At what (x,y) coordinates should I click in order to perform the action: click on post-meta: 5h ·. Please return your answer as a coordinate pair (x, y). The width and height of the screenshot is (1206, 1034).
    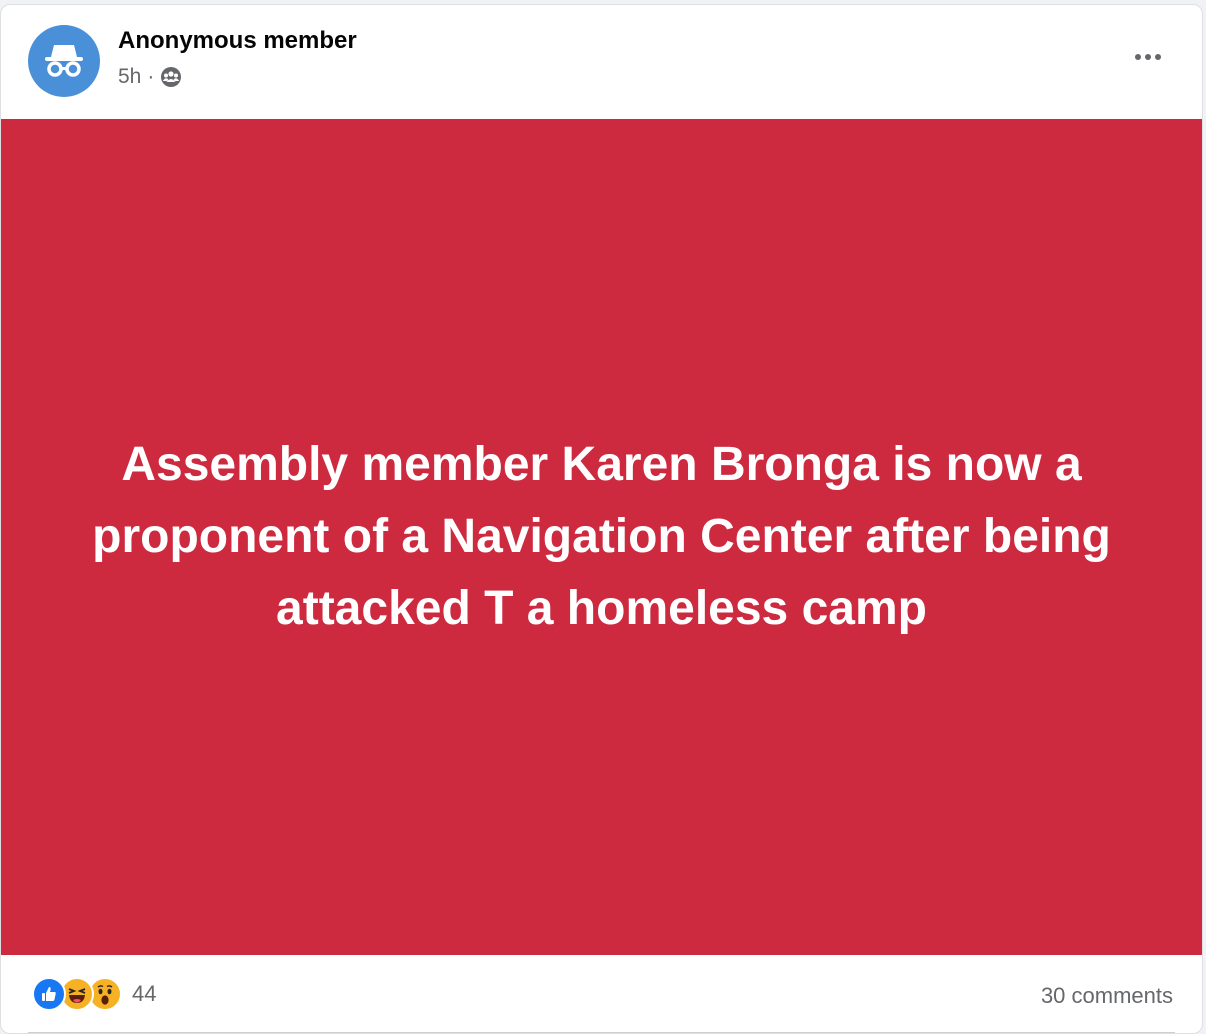
    Looking at the image, I should click on (150, 77).